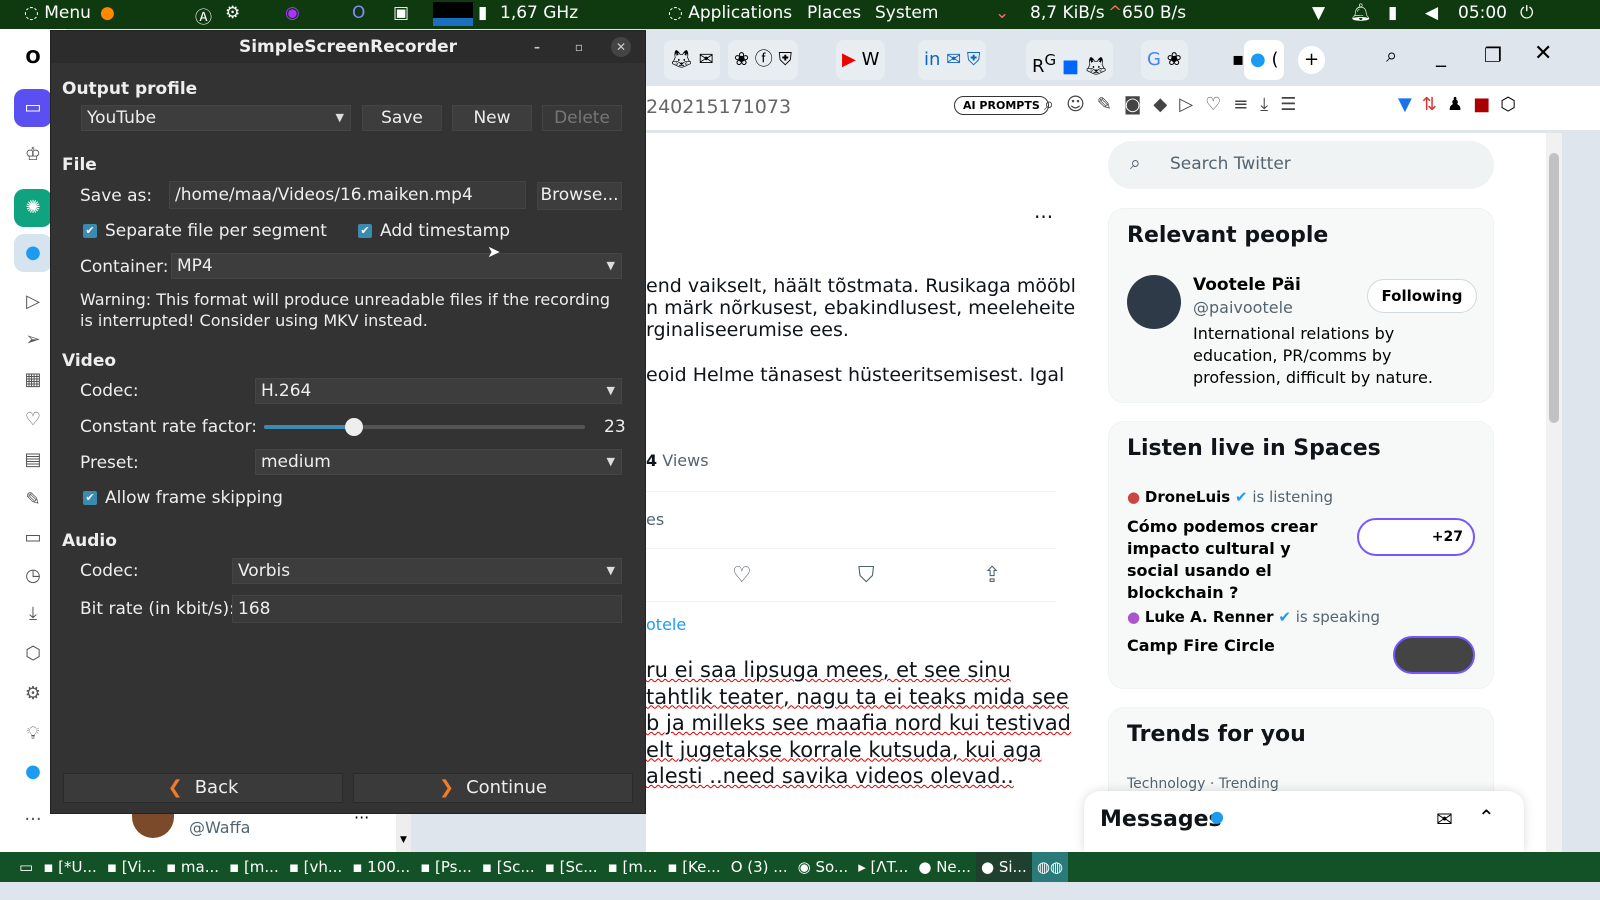 The height and width of the screenshot is (900, 1600). Describe the element at coordinates (427, 571) in the screenshot. I see `audio-codec-select: Vorbis ▼` at that location.